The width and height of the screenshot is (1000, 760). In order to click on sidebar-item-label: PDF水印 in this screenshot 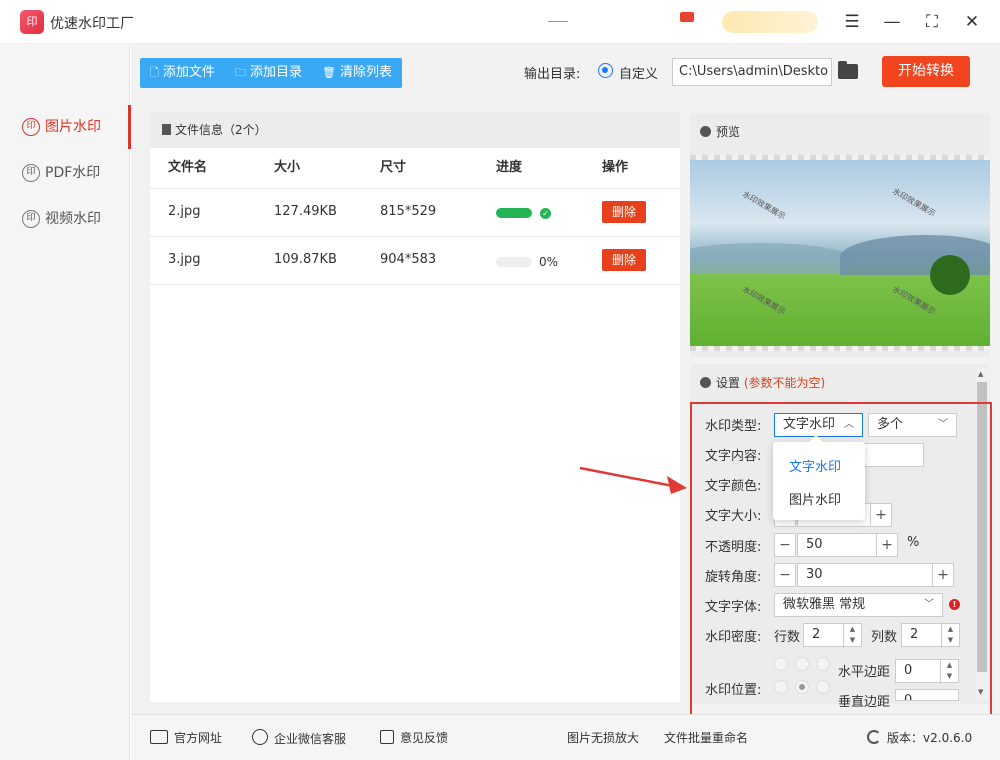, I will do `click(73, 173)`.